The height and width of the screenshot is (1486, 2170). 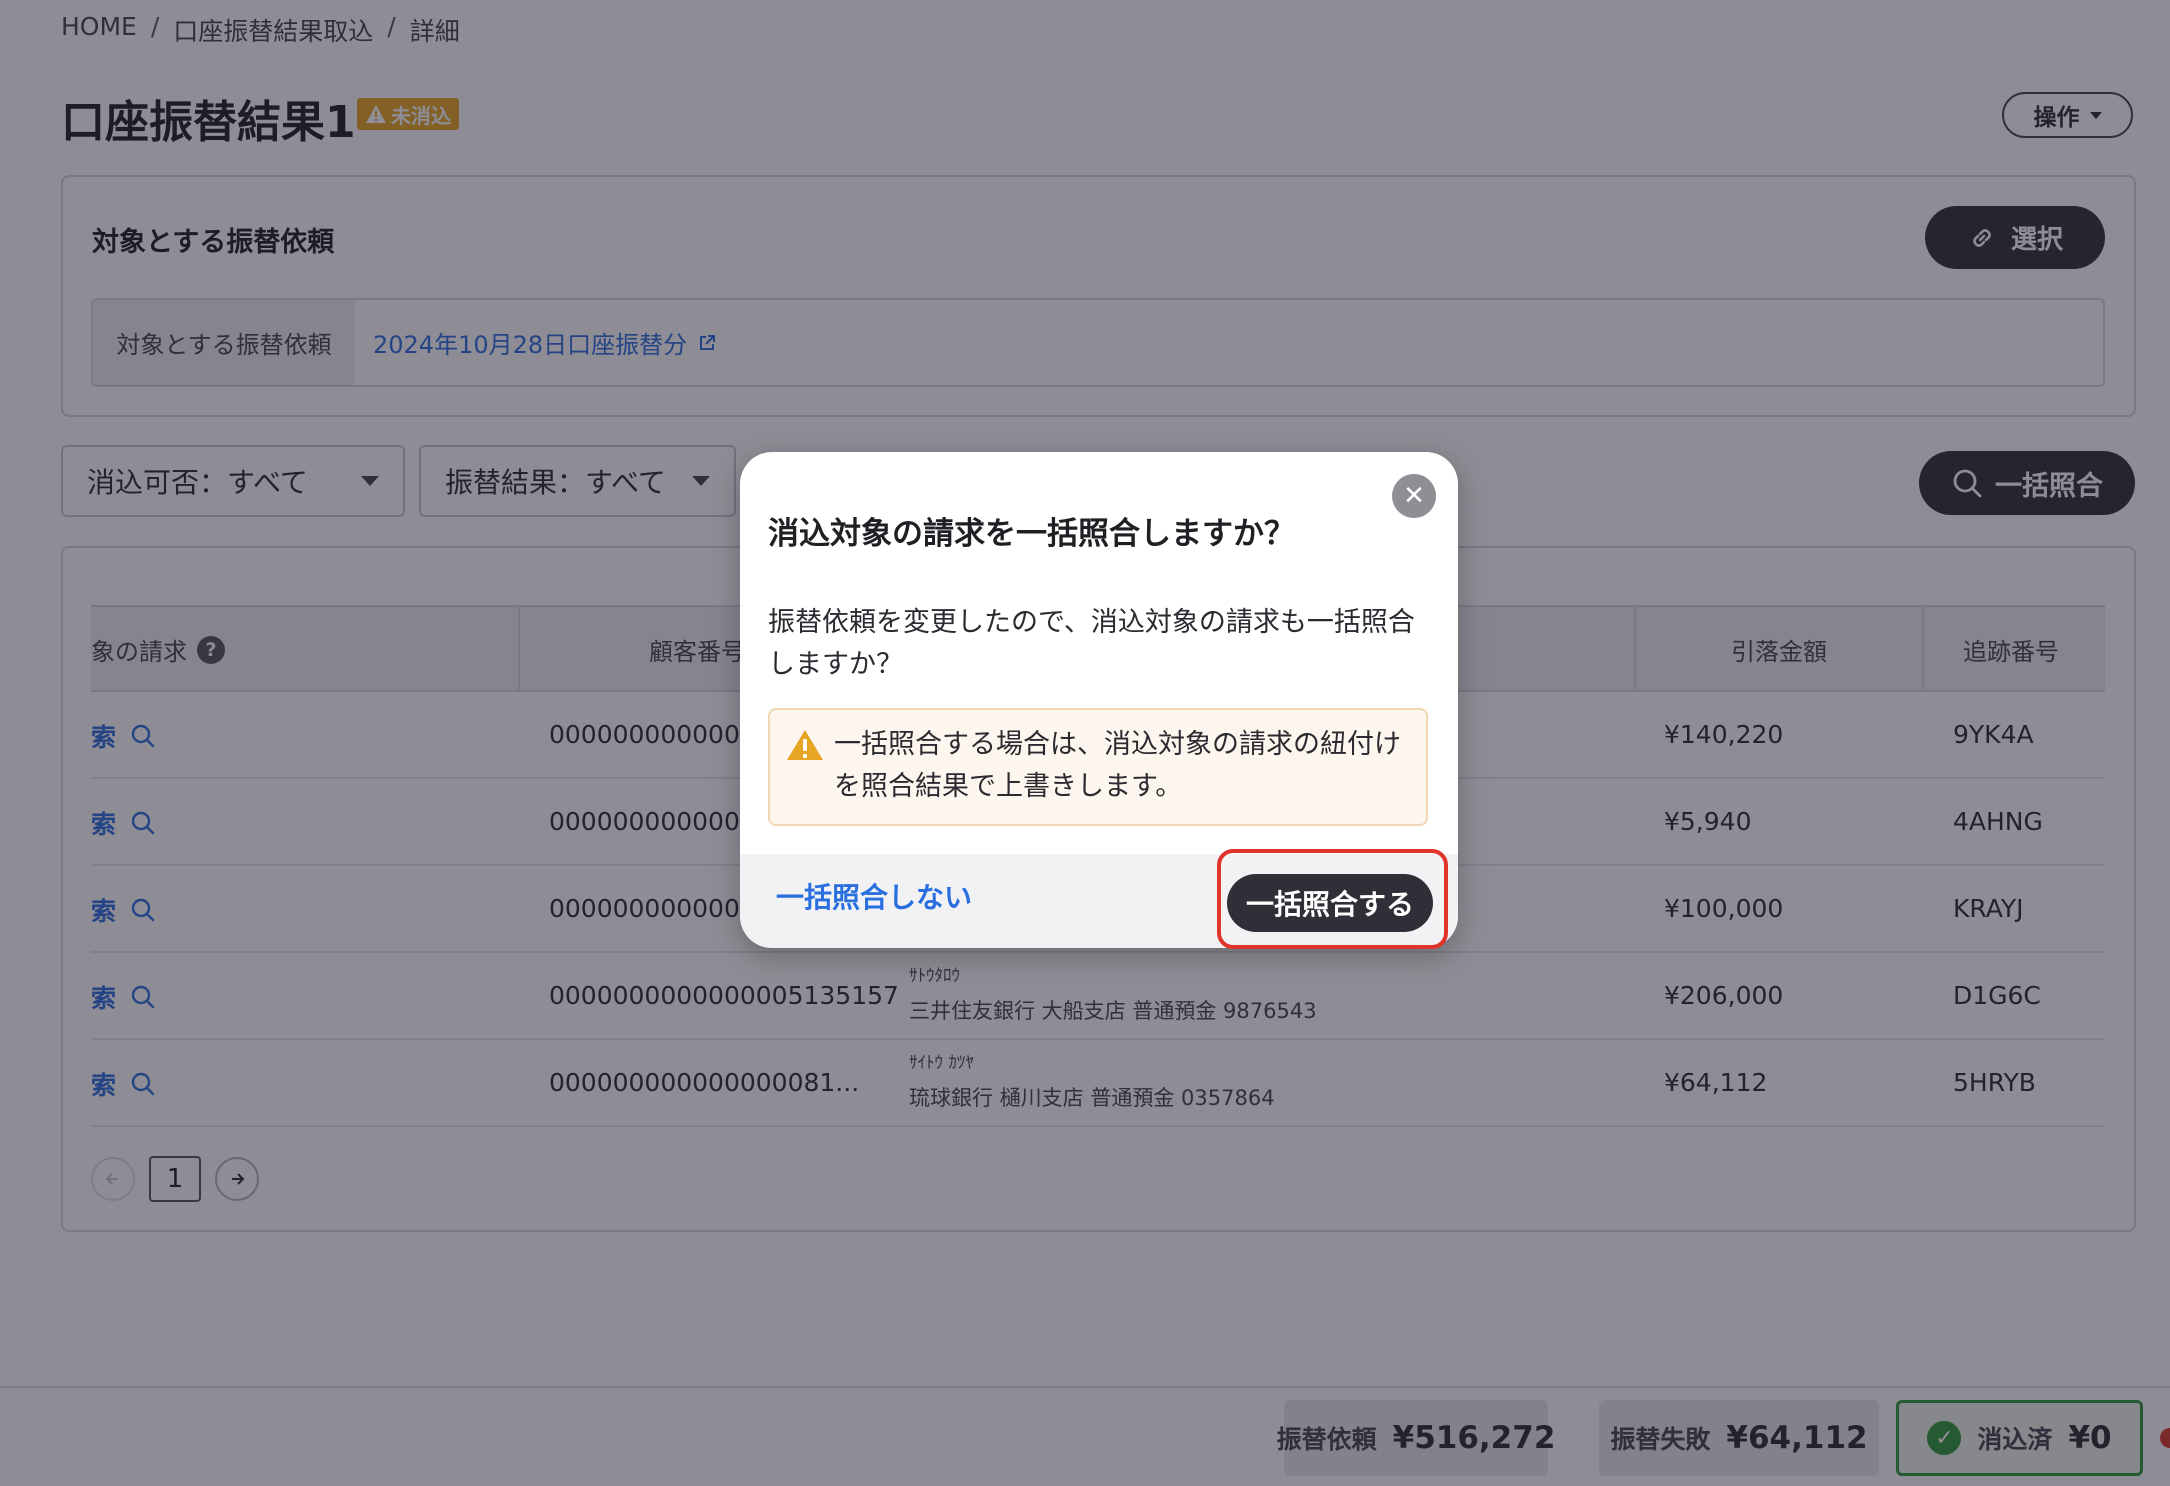 I want to click on dialog-warning: 一括照合する場合は、消込対象の請求の紐付けを照合結果で上書きします。, so click(x=1098, y=767).